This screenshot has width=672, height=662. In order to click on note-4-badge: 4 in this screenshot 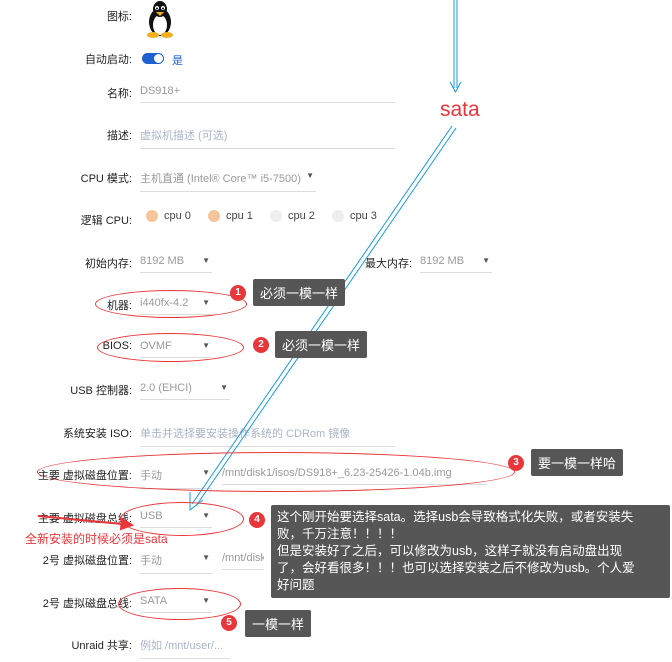, I will do `click(257, 520)`.